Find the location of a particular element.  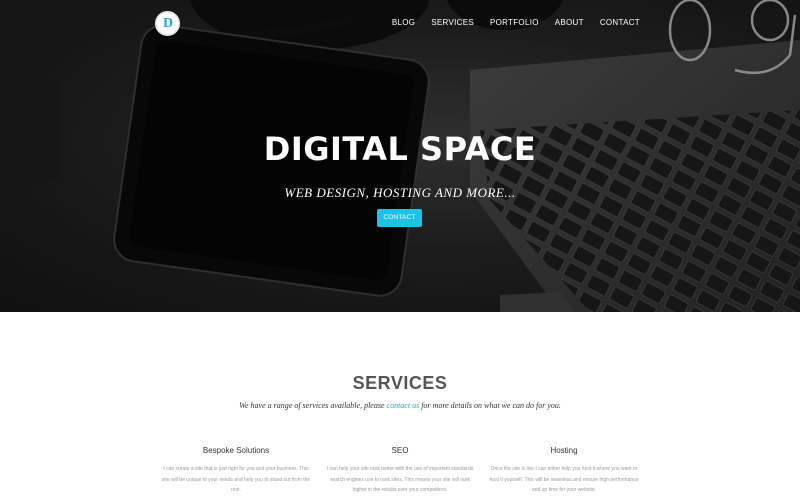

logo-letter: D is located at coordinates (167, 23).